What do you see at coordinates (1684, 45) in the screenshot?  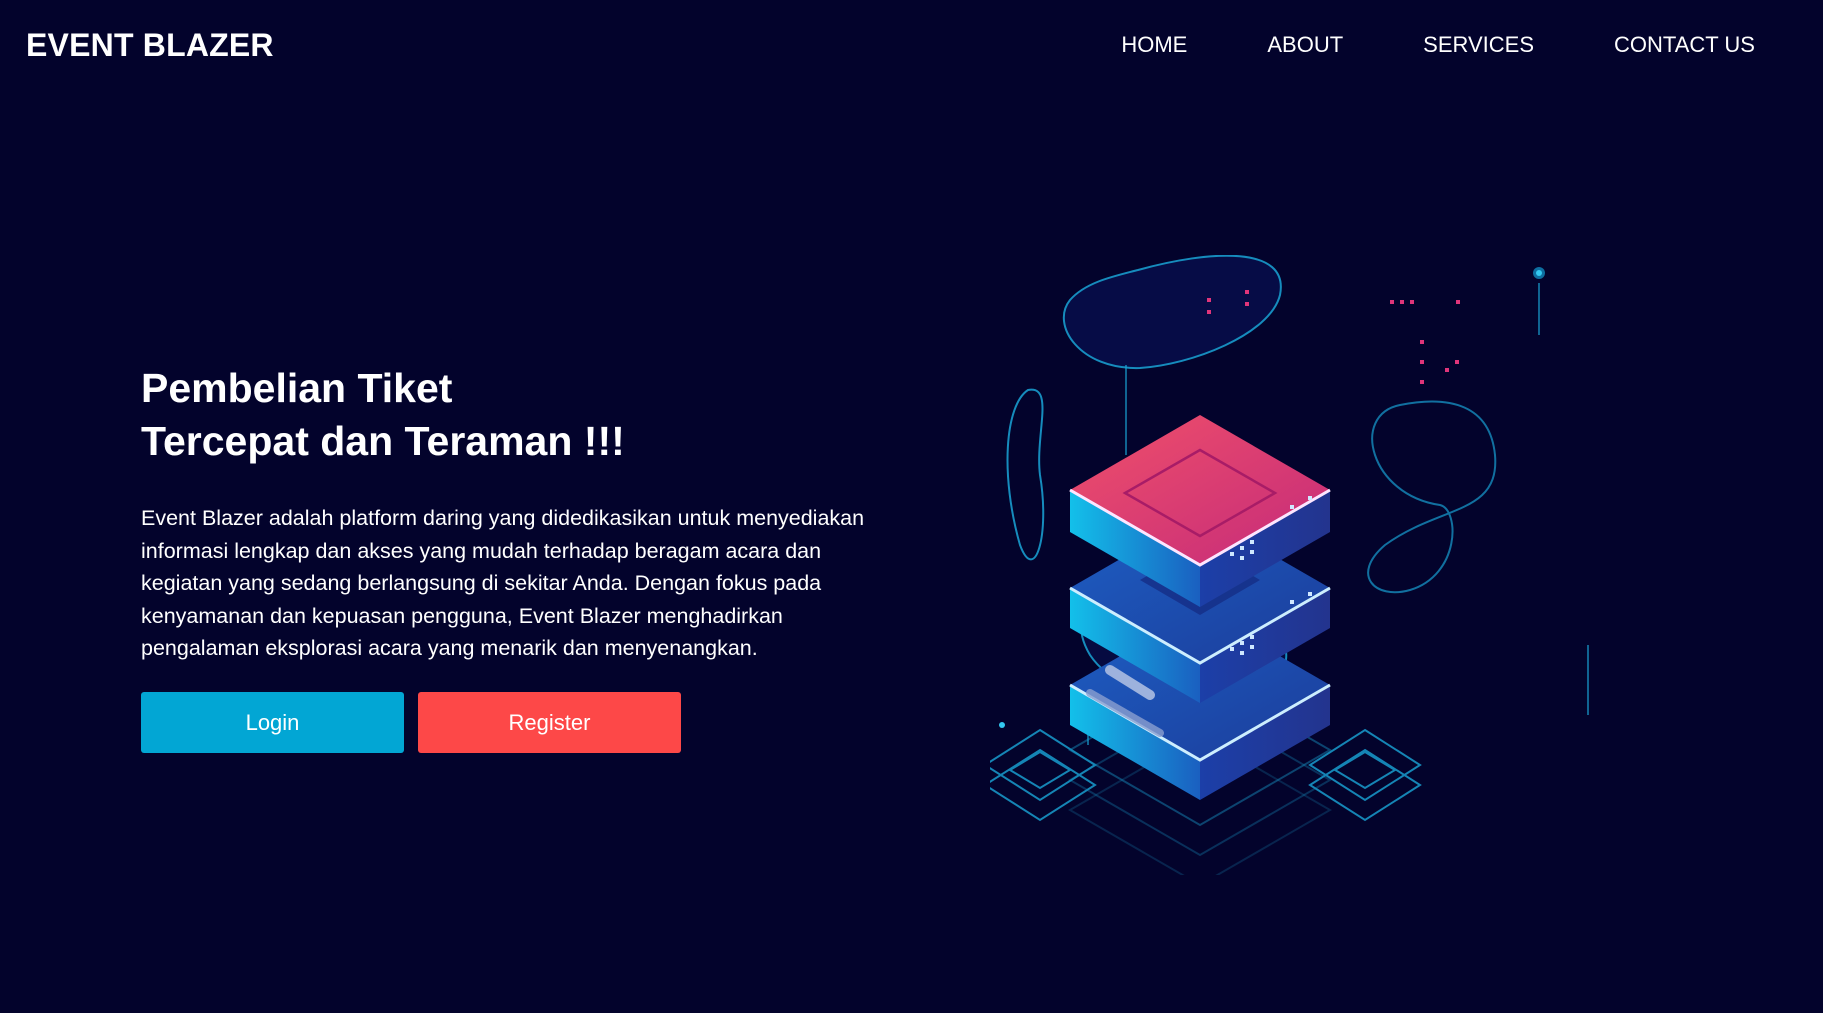 I see `nav-link-contact-us: CONTACT US` at bounding box center [1684, 45].